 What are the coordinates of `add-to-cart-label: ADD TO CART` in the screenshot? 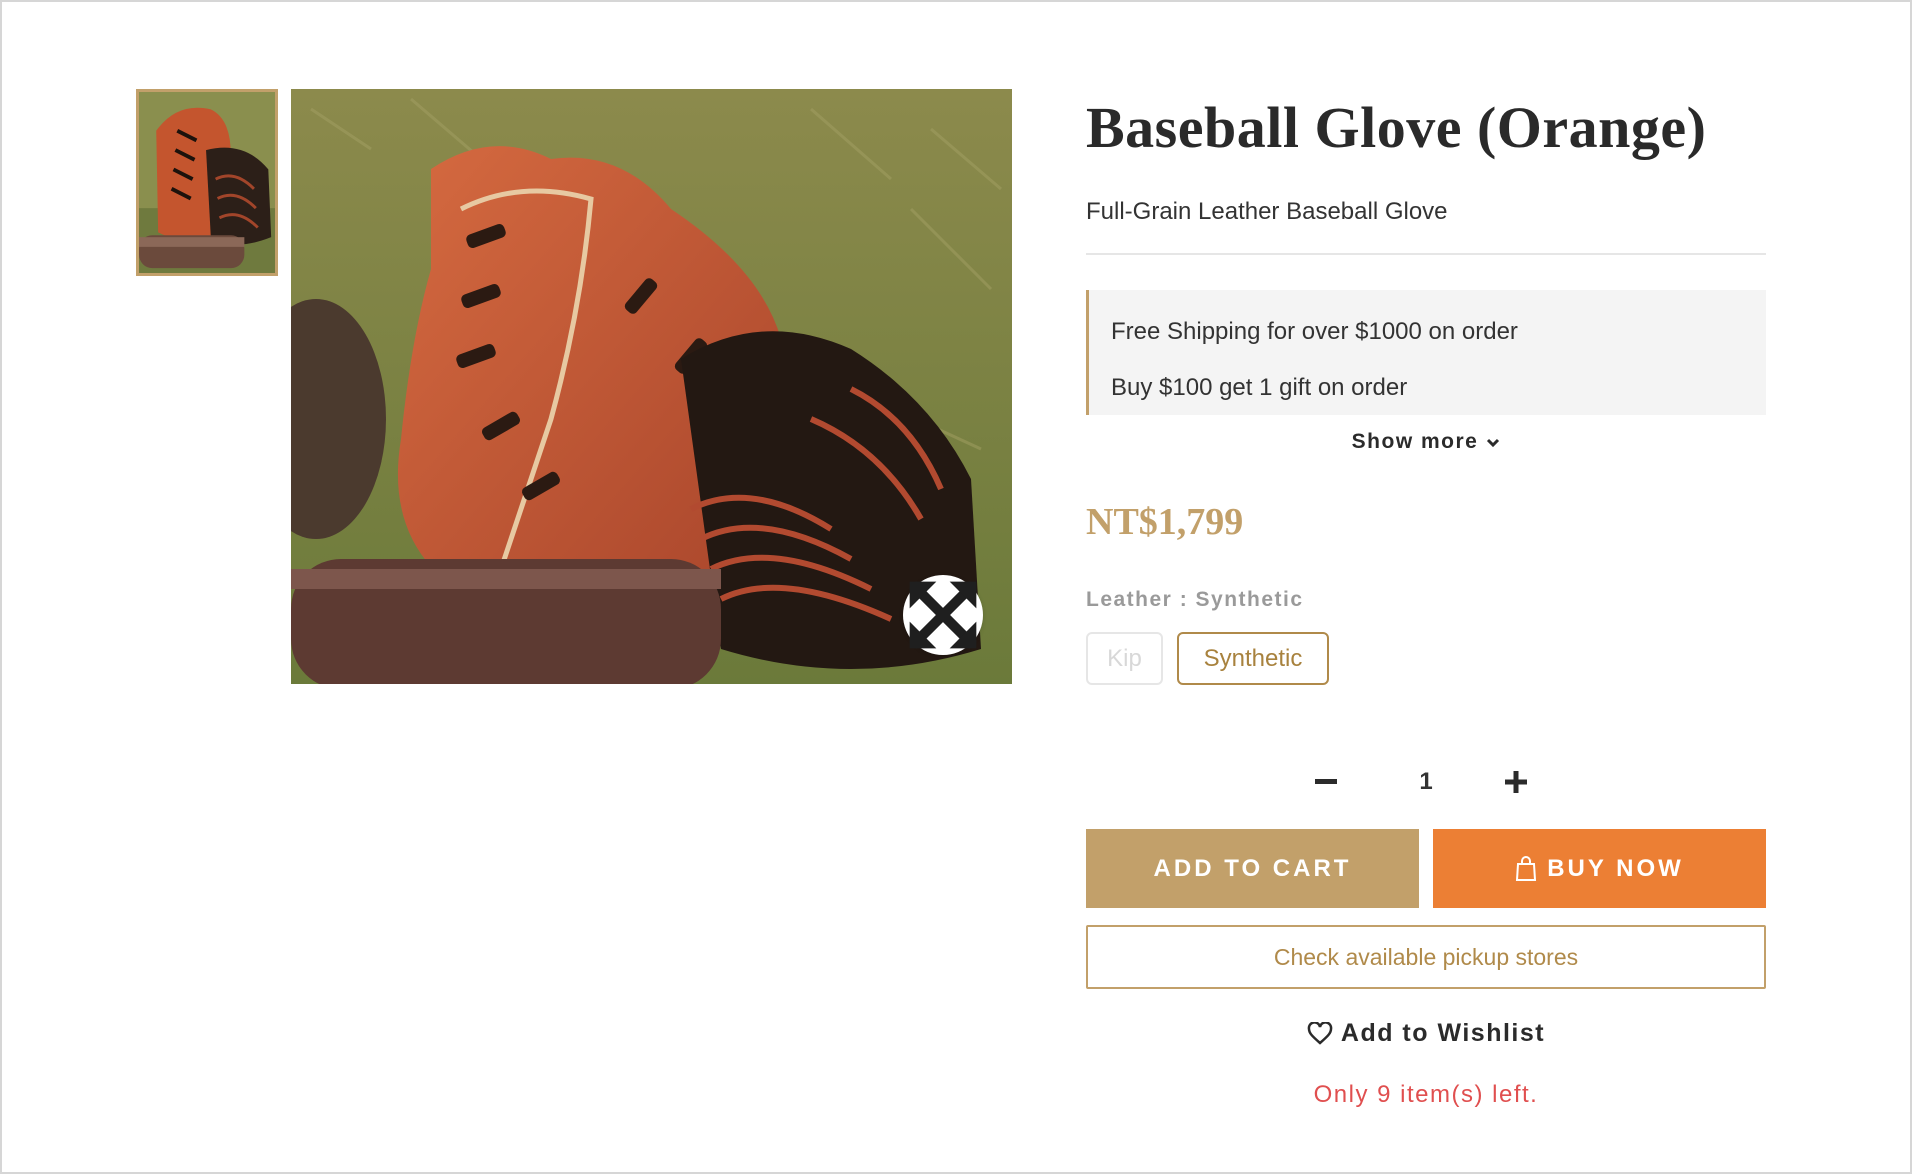 It's located at (1252, 868).